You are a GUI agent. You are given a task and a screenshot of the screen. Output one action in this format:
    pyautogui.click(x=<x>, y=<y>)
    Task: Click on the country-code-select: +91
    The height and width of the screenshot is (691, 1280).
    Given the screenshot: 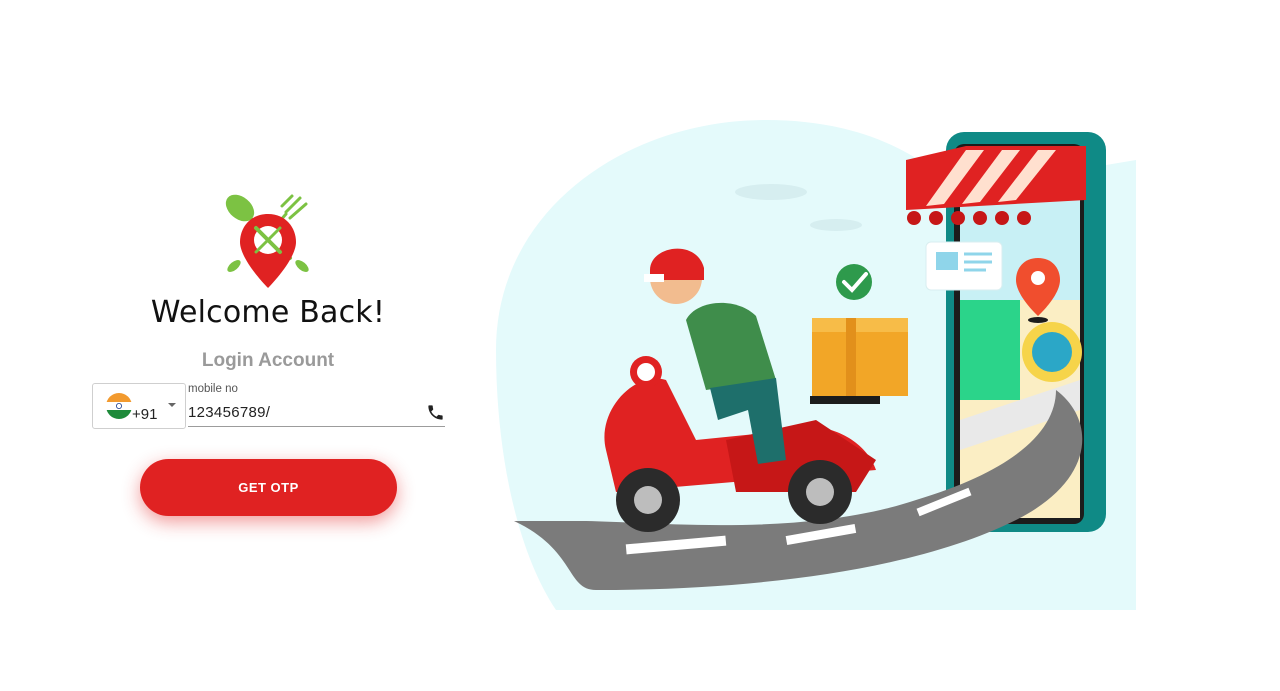 What is the action you would take?
    pyautogui.click(x=139, y=406)
    